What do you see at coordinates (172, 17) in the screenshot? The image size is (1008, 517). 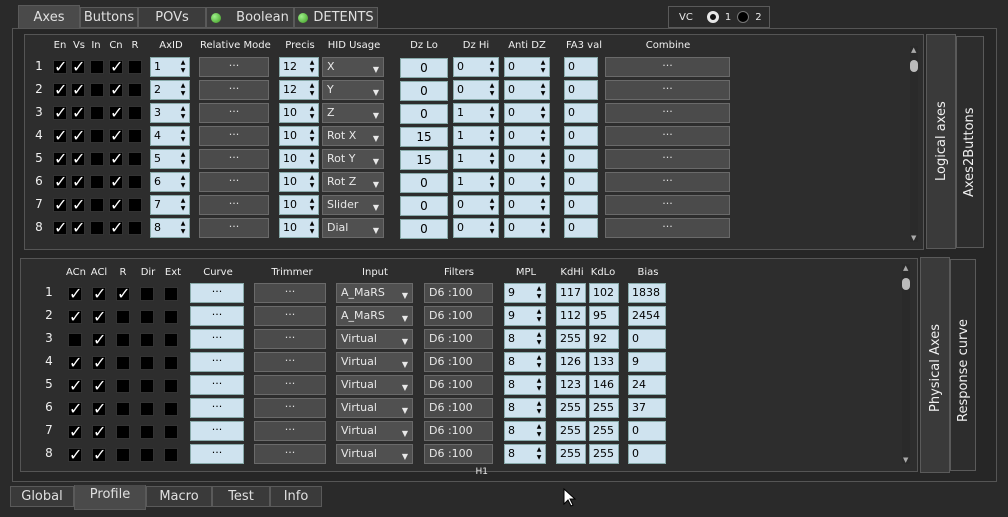 I see `tab-povs: POVs` at bounding box center [172, 17].